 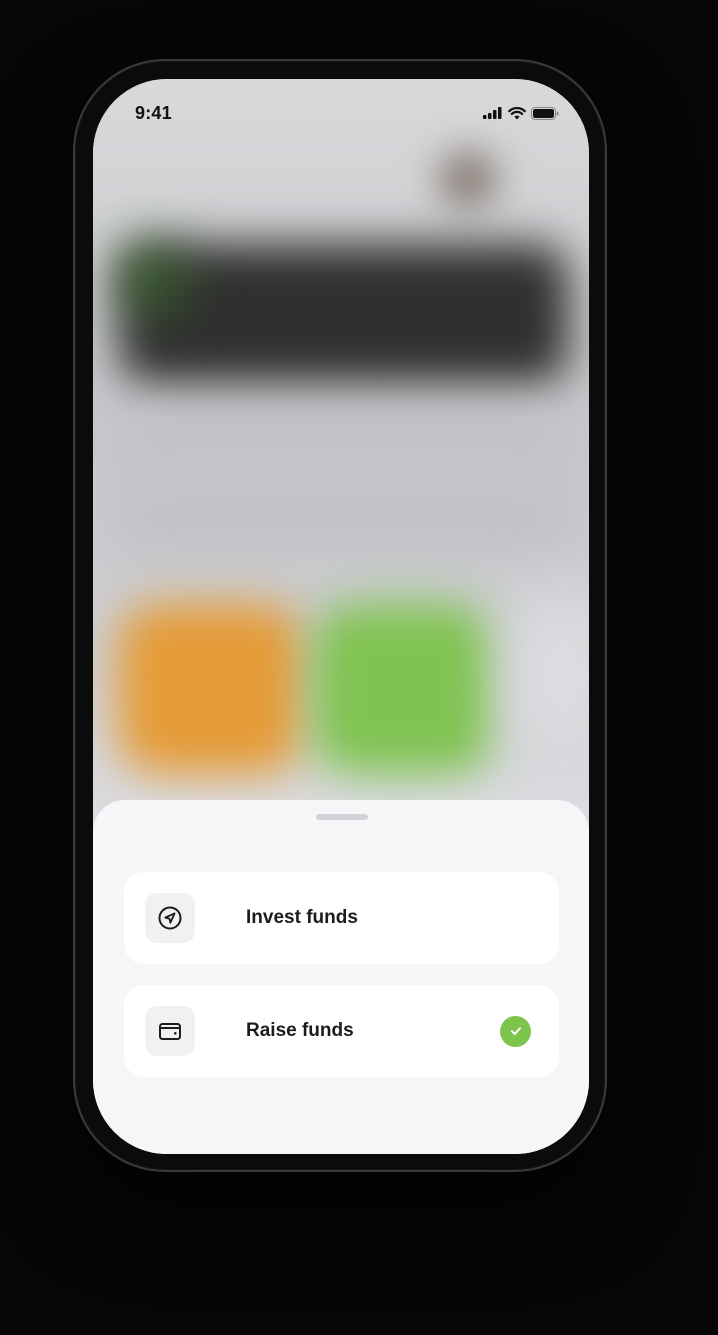 What do you see at coordinates (468, 179) in the screenshot?
I see `blurred-avatar` at bounding box center [468, 179].